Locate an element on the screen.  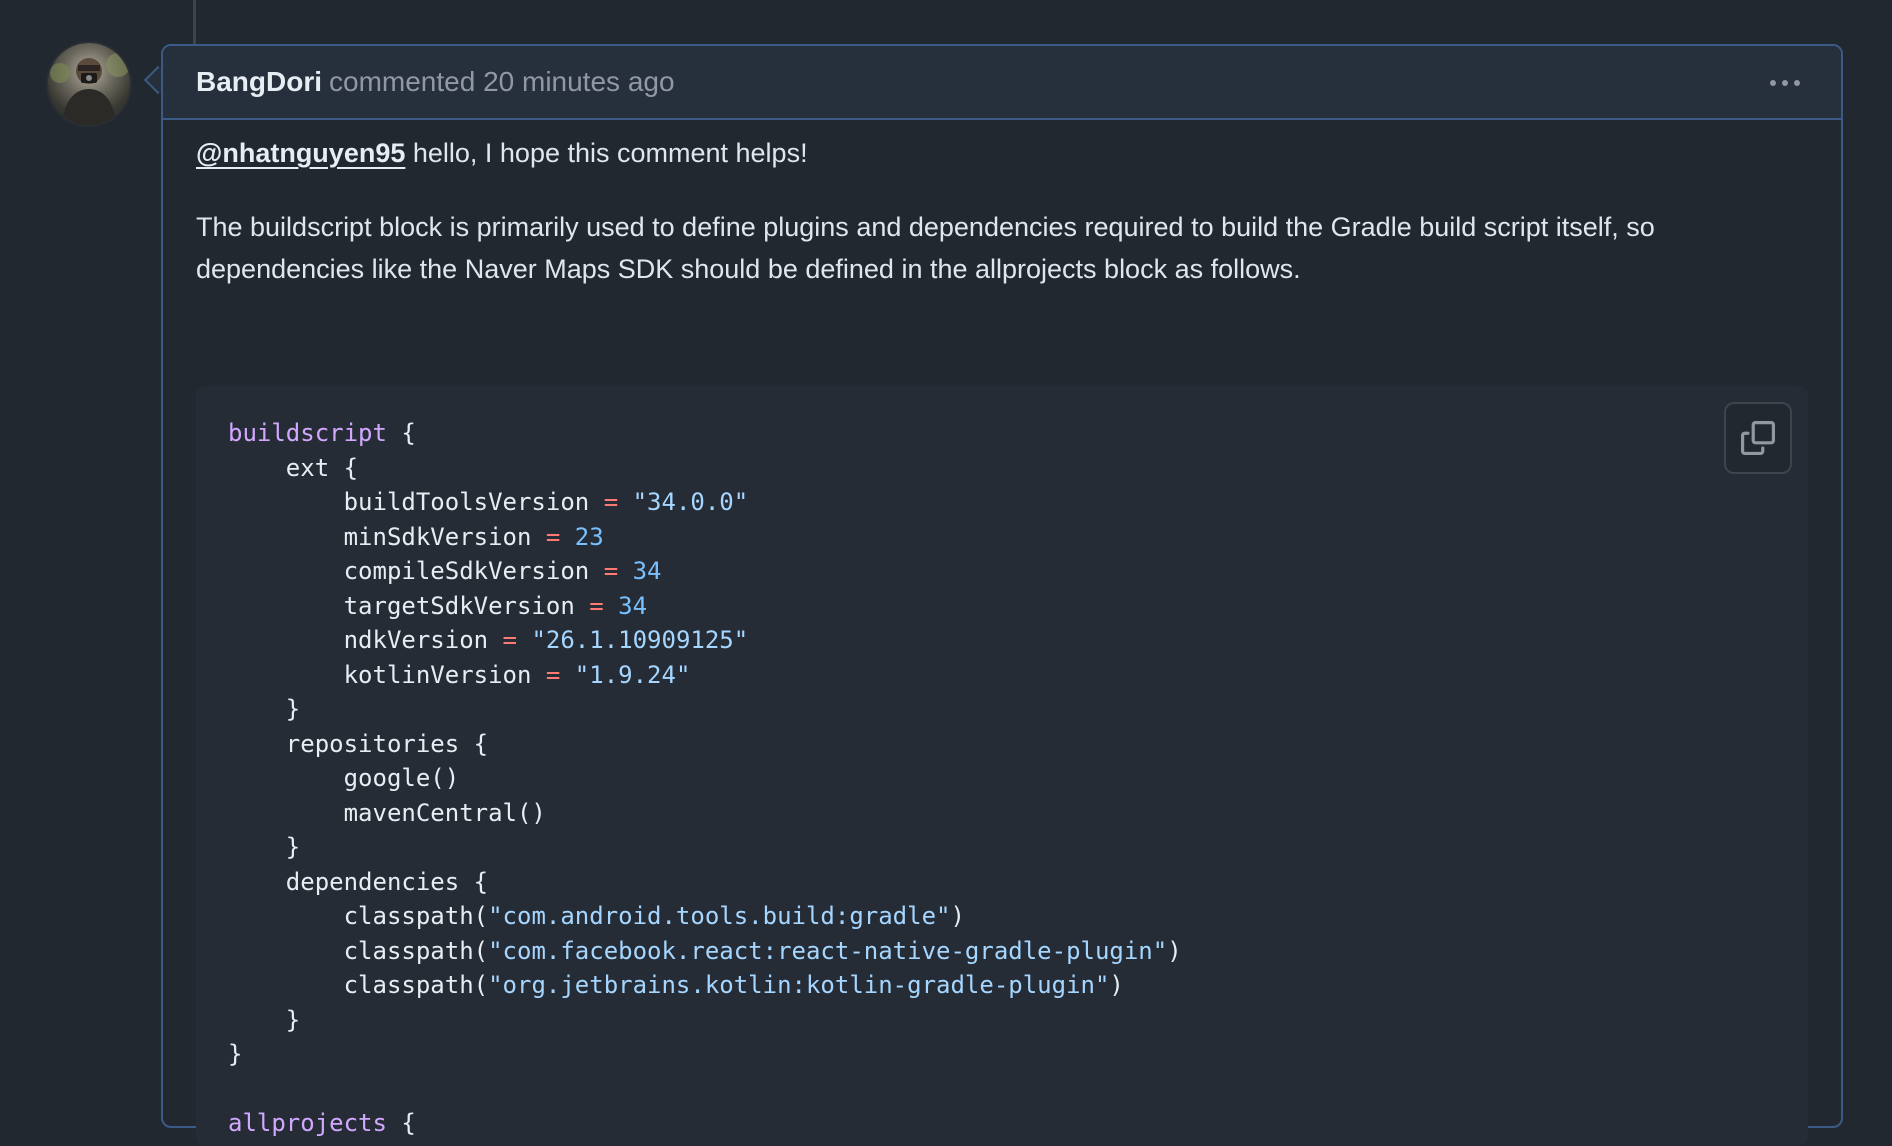
copy-button is located at coordinates (1758, 438).